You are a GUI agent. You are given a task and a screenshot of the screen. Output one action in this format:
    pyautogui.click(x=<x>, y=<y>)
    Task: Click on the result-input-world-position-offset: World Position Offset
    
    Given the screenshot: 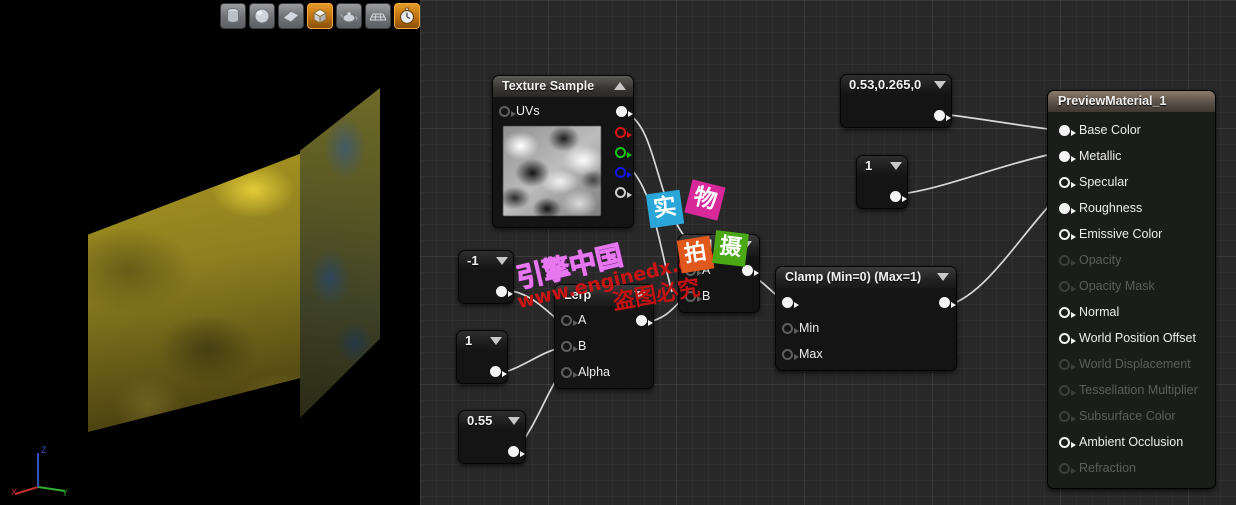 What is the action you would take?
    pyautogui.click(x=1131, y=338)
    